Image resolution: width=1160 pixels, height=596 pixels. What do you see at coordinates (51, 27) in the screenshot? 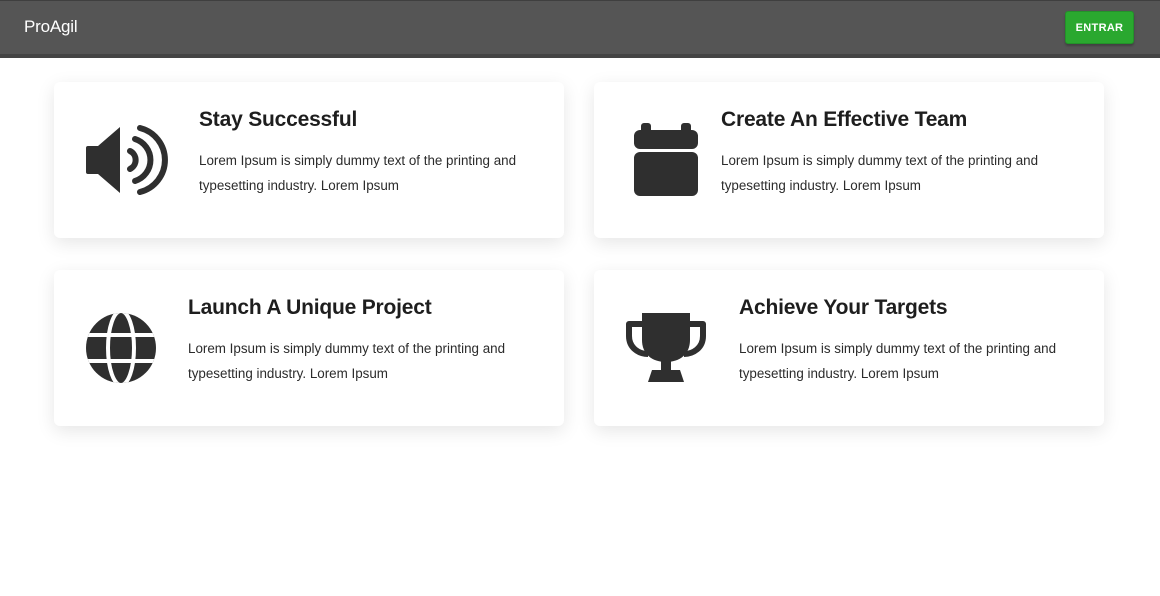
I see `brand-logo: ProAgil` at bounding box center [51, 27].